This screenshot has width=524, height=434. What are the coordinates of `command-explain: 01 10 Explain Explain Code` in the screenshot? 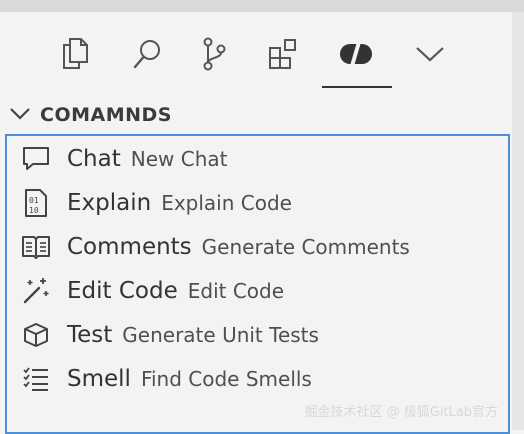 It's located at (257, 202).